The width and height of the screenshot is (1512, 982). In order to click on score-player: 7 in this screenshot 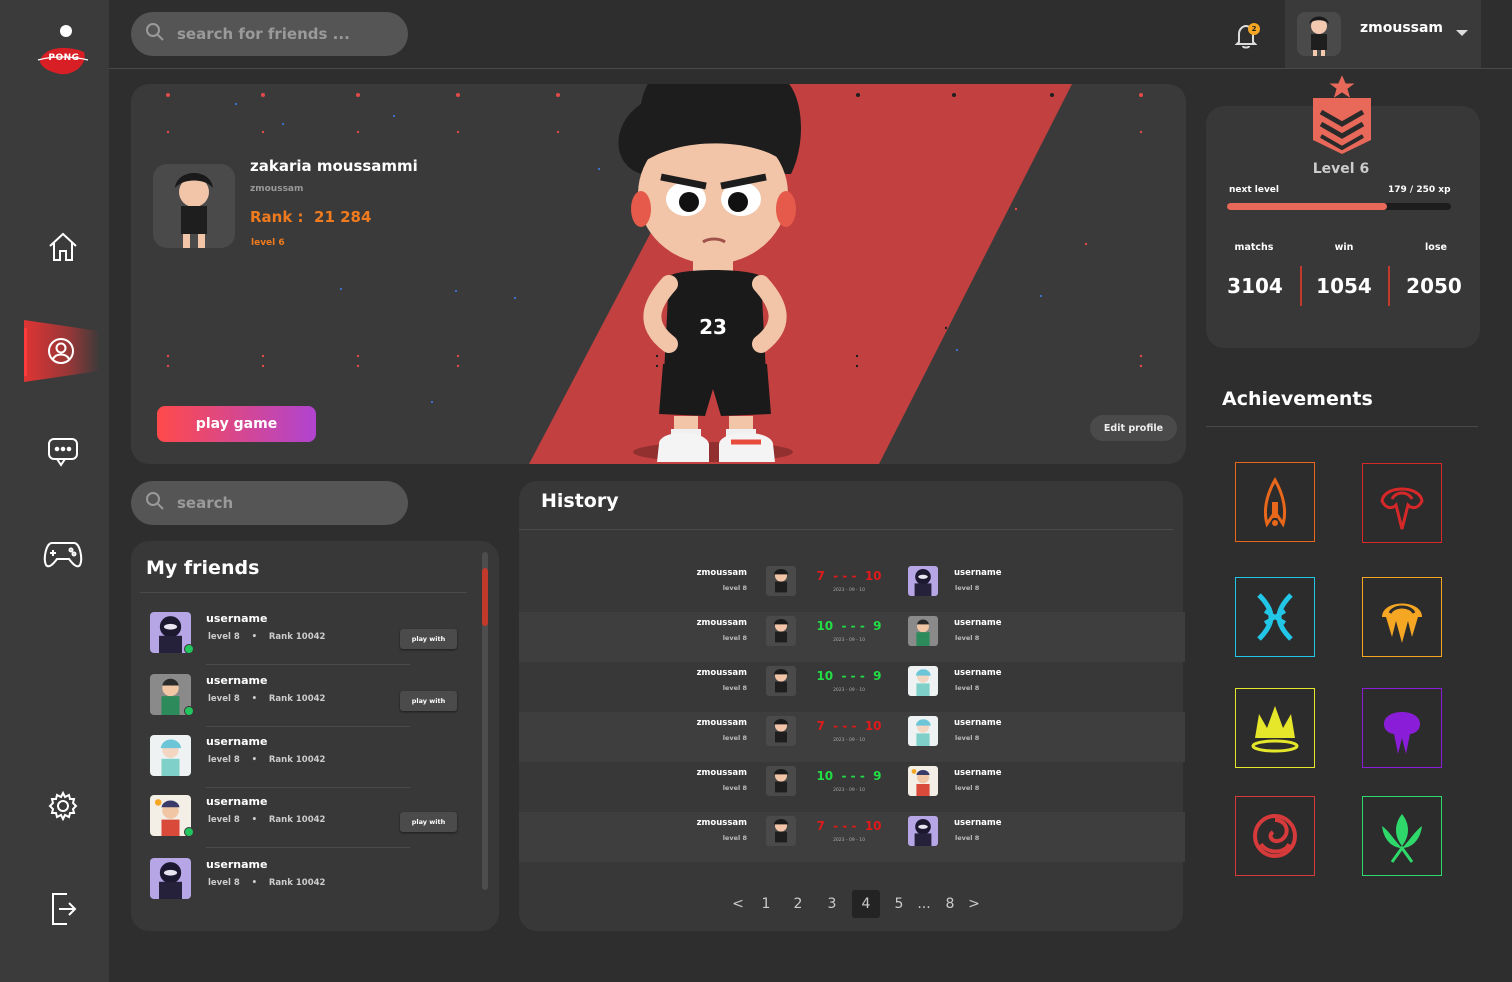, I will do `click(820, 826)`.